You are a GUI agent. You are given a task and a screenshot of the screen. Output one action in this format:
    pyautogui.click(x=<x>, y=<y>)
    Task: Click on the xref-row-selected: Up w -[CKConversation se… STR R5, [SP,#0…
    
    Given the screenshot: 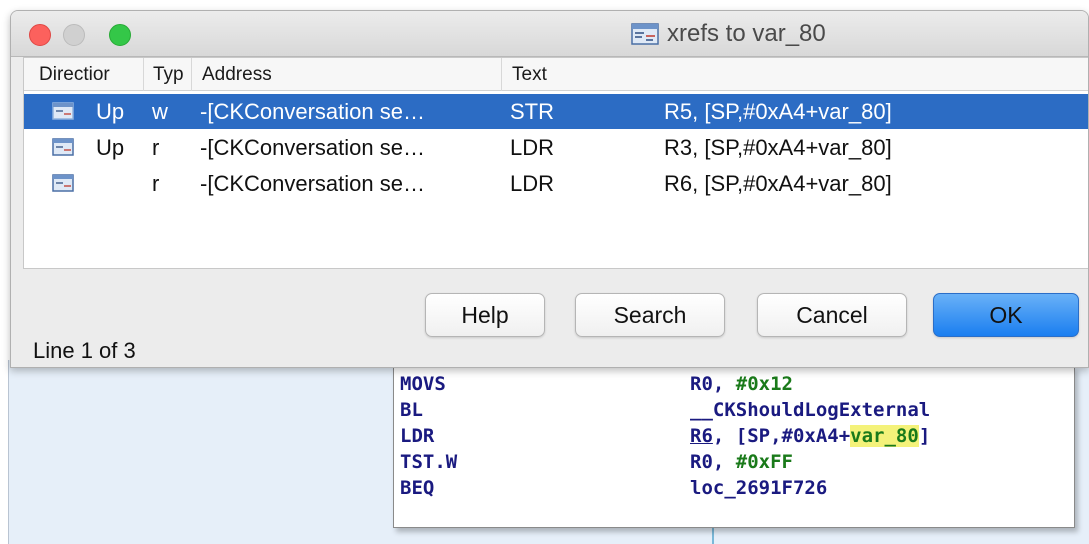 What is the action you would take?
    pyautogui.click(x=556, y=111)
    